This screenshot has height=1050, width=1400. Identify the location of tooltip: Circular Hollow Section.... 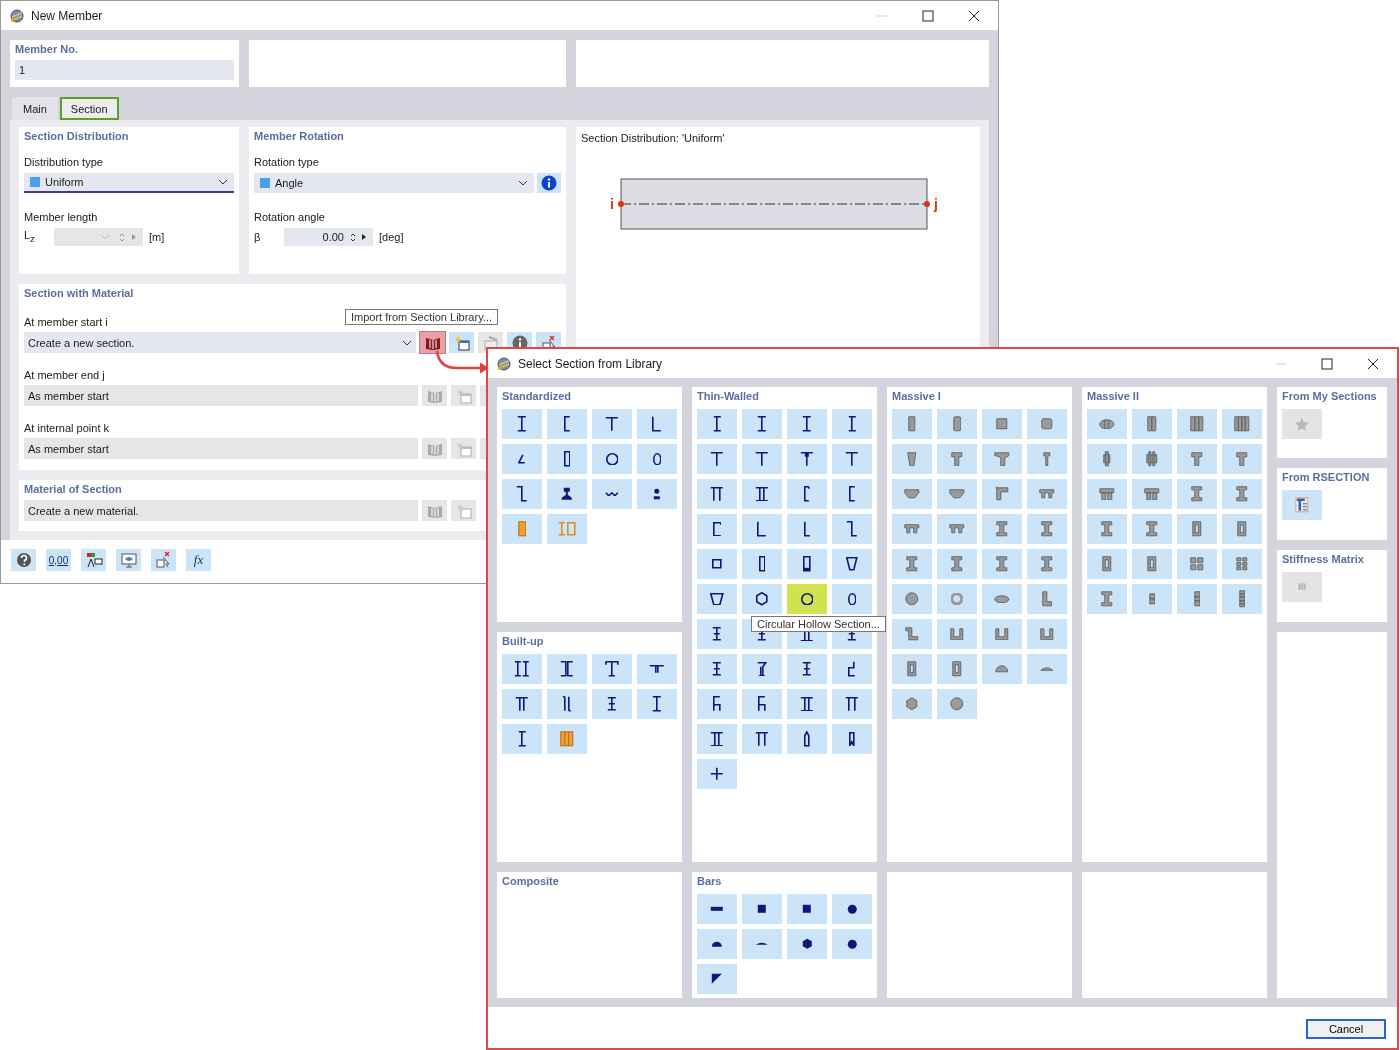
(818, 624).